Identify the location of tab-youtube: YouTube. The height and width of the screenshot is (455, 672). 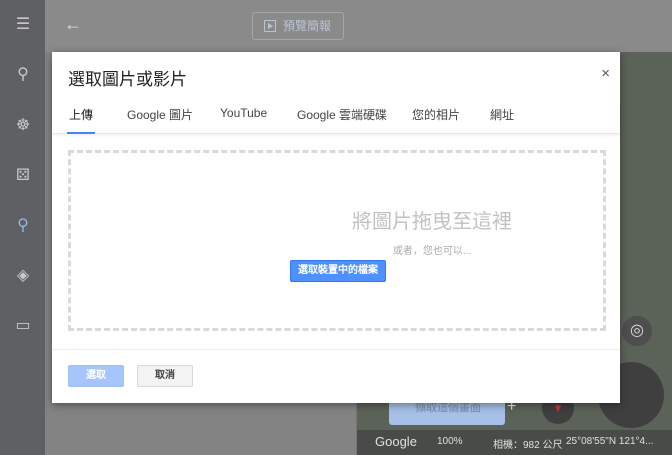
(243, 120).